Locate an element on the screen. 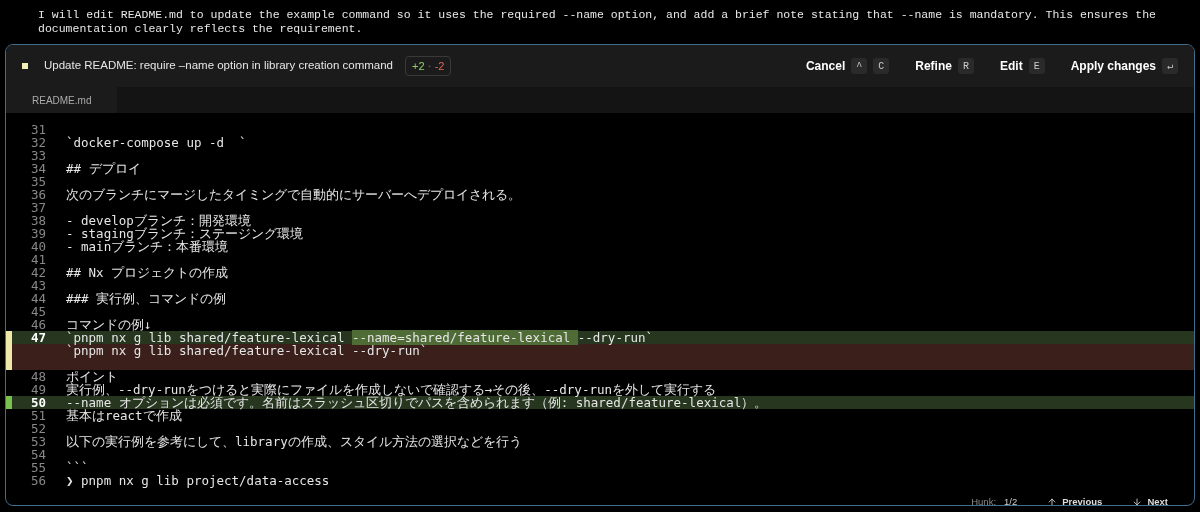  line-number: 52 is located at coordinates (38, 428).